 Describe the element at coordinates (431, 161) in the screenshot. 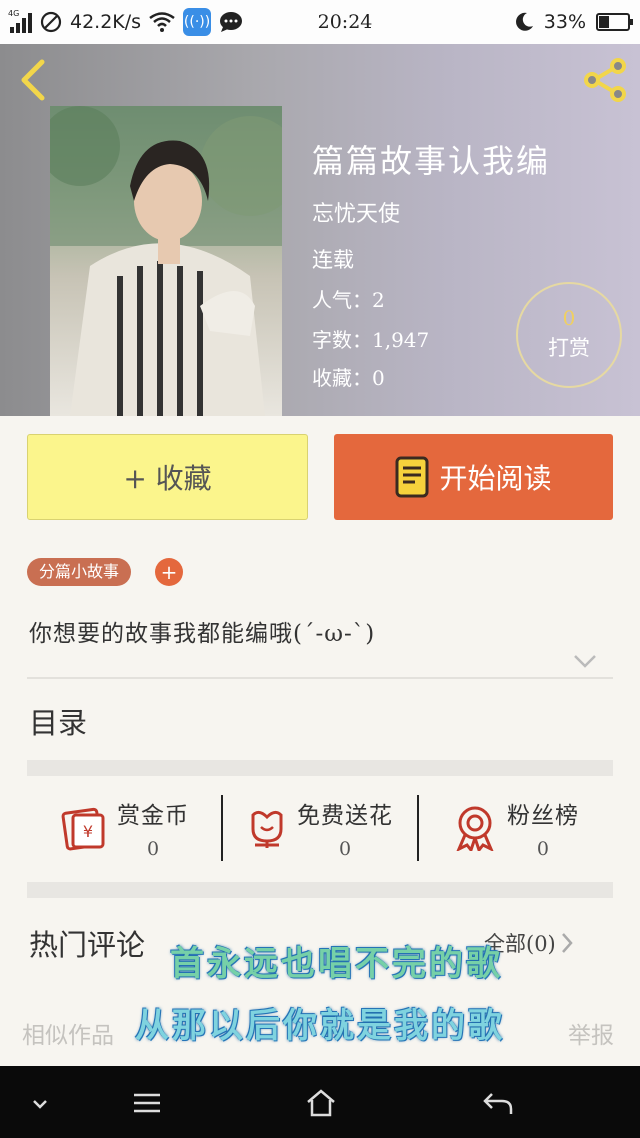

I see `book-title: 篇篇故事认我编` at that location.